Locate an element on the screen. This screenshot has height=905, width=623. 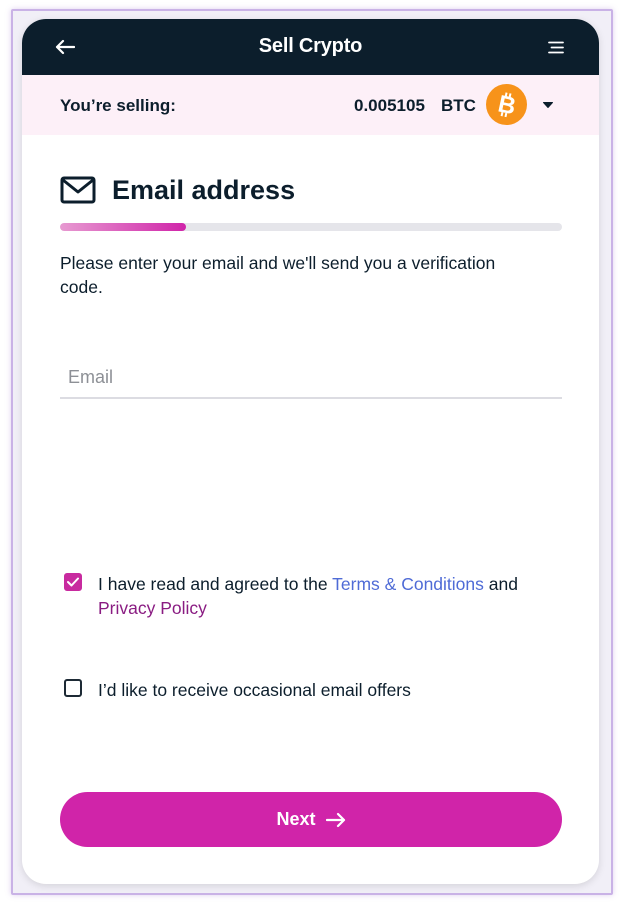
menu-icon is located at coordinates (556, 47).